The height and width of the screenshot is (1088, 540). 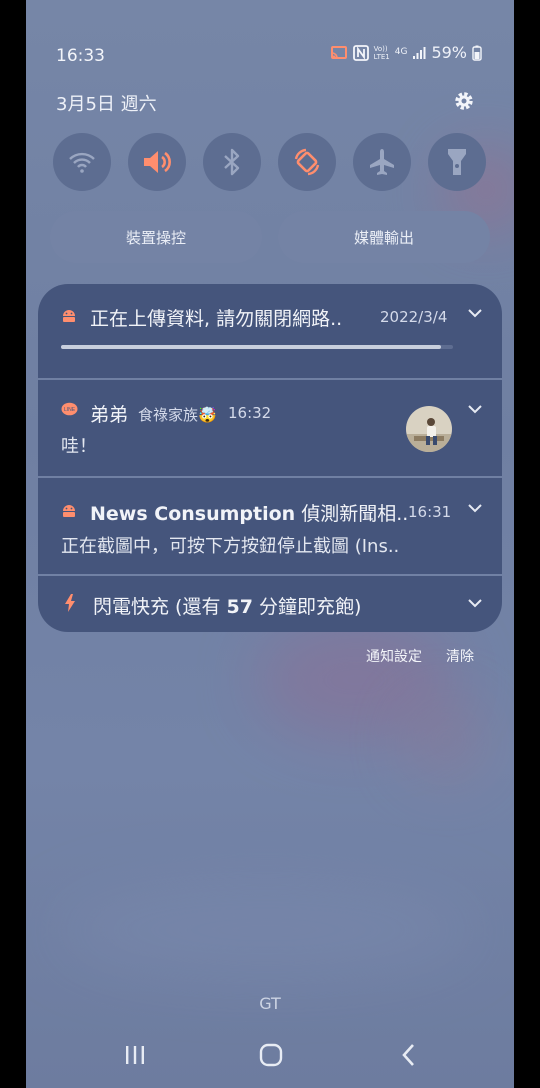 I want to click on navigation-bar, so click(x=270, y=1056).